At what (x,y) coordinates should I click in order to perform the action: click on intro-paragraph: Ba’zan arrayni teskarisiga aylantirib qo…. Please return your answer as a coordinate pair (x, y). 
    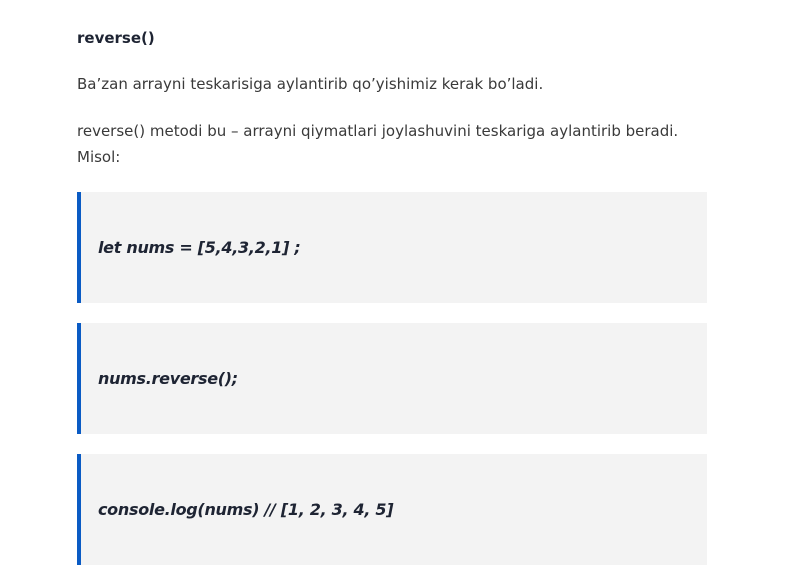
    Looking at the image, I should click on (310, 84).